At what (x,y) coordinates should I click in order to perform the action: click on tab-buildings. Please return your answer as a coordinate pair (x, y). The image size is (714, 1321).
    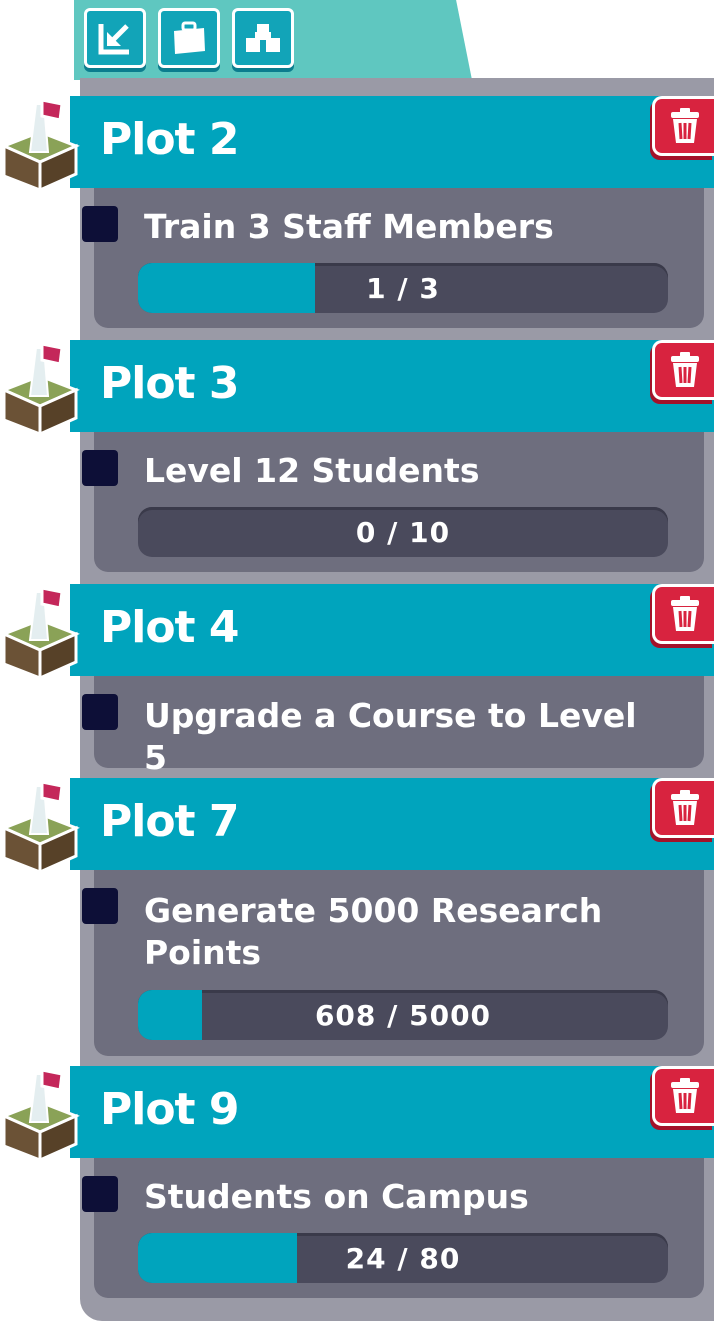
    Looking at the image, I should click on (263, 38).